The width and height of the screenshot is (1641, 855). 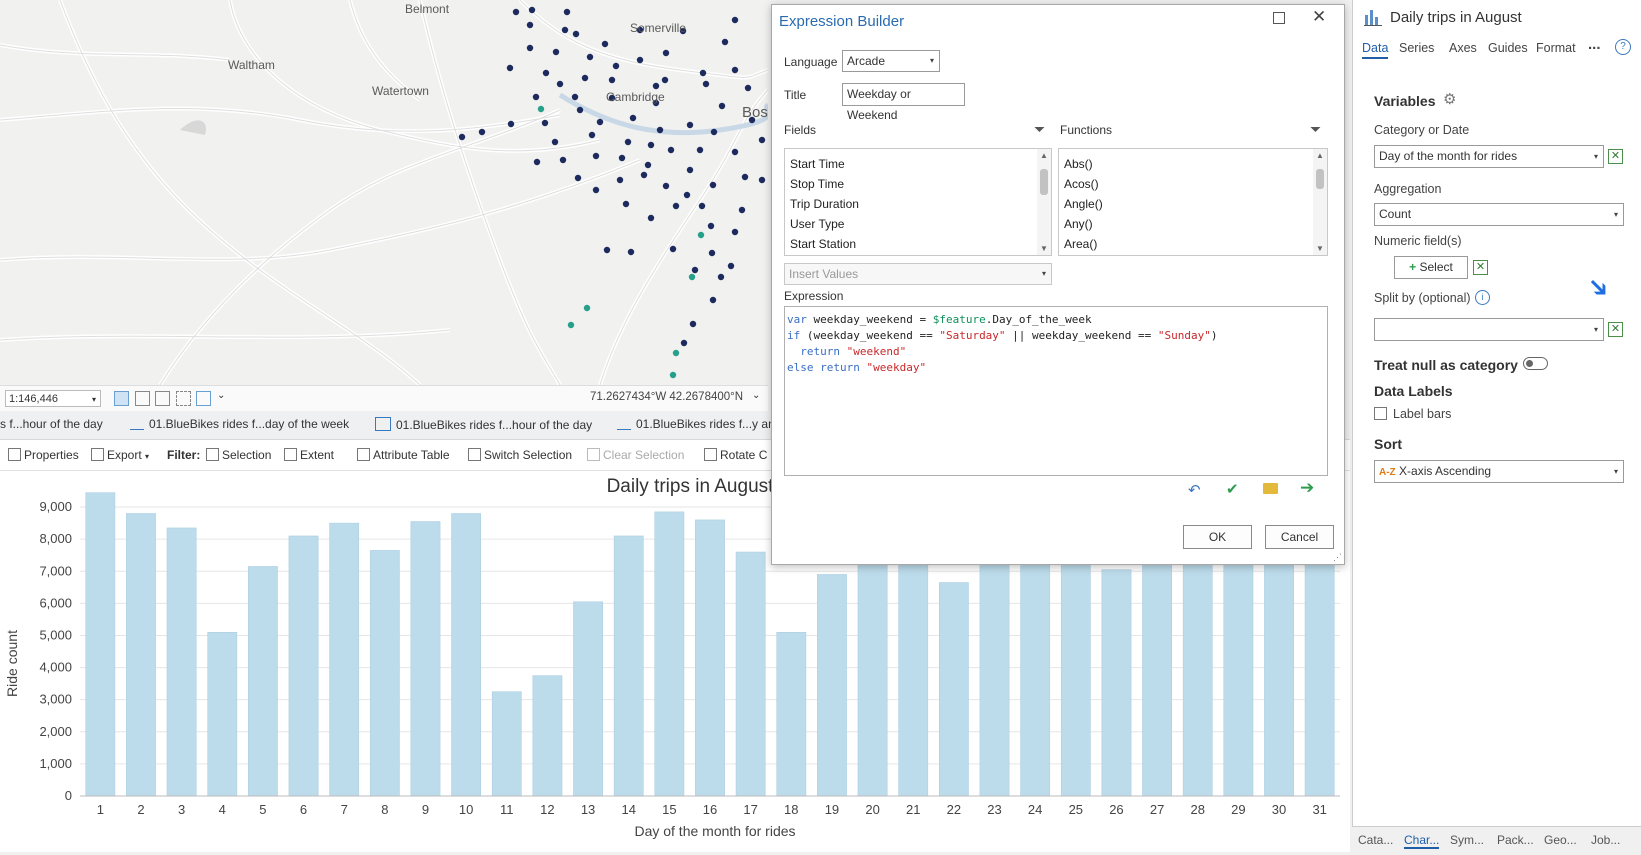 I want to click on arrow-annotation-icon: ➔, so click(x=1599, y=287).